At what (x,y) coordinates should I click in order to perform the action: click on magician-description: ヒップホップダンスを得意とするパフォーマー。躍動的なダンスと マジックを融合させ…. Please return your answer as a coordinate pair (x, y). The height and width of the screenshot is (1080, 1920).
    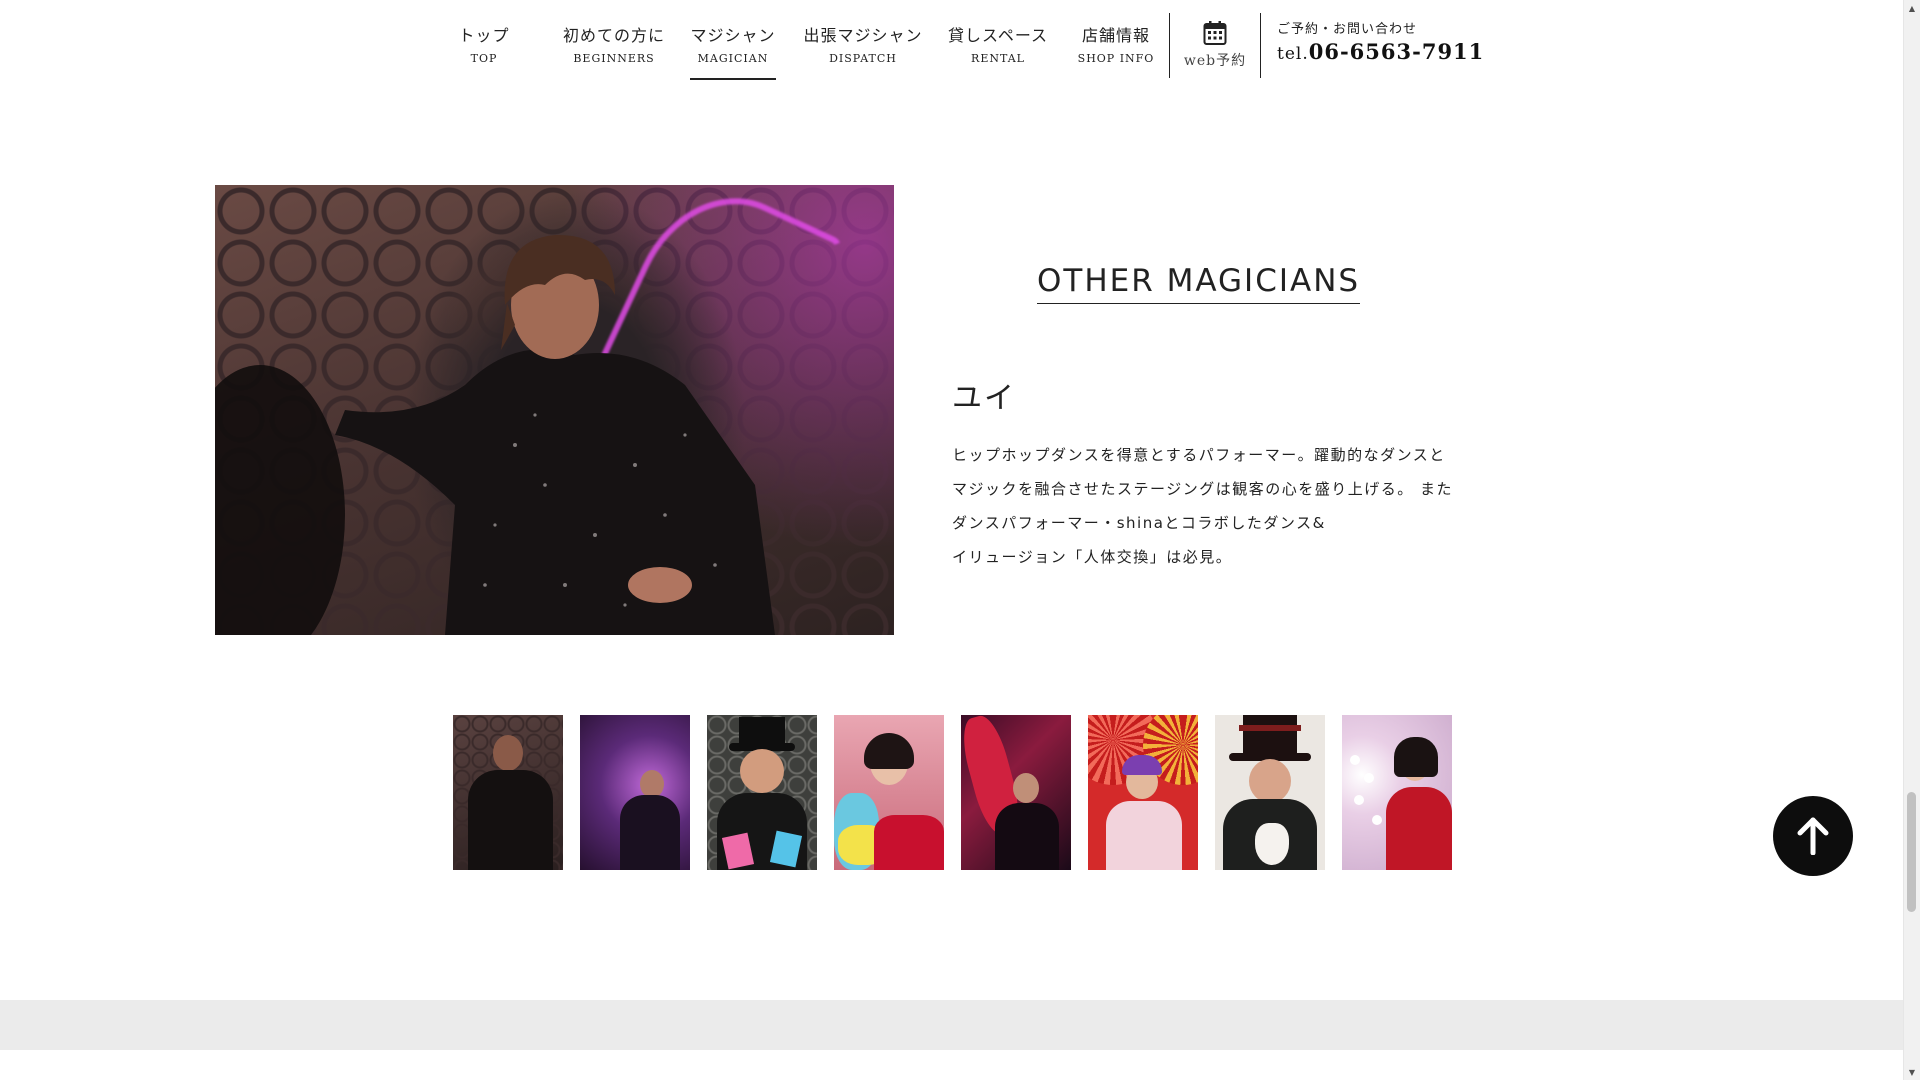
    Looking at the image, I should click on (1212, 506).